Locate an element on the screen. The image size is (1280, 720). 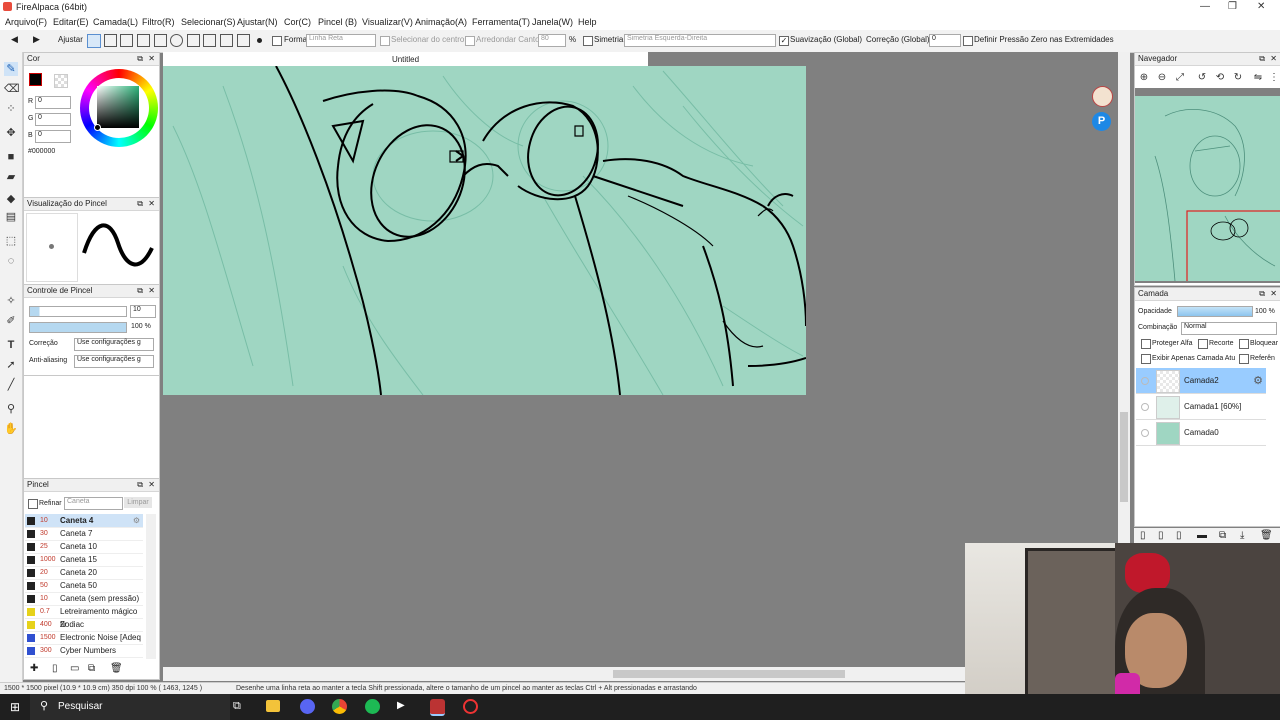
blend-mode-select: Normal is located at coordinates (1229, 328).